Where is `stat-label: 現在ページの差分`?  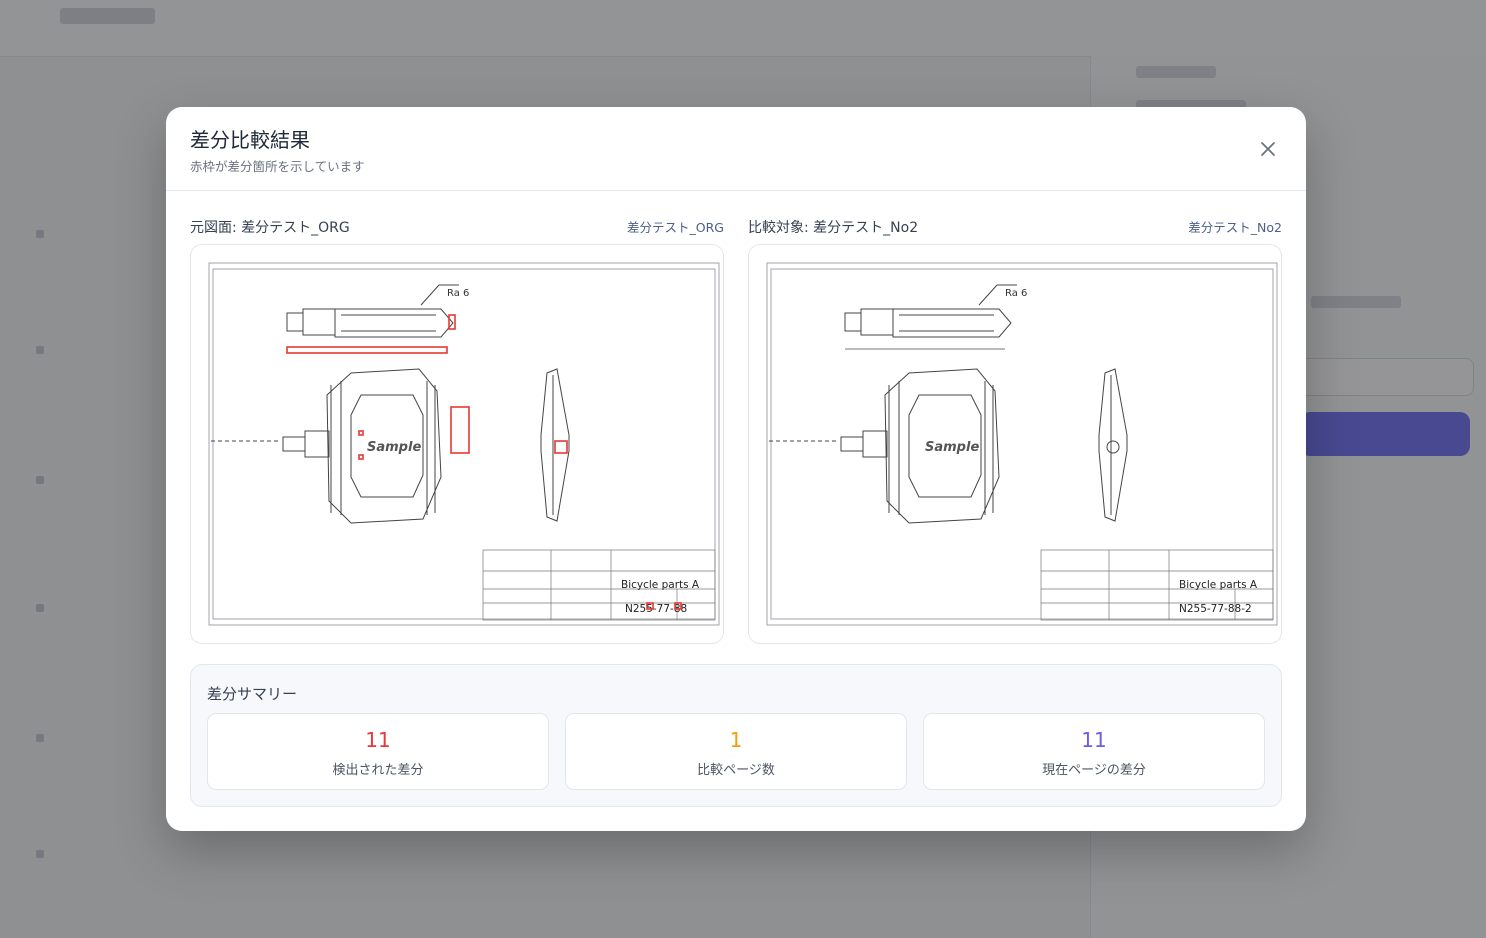
stat-label: 現在ページの差分 is located at coordinates (1094, 770).